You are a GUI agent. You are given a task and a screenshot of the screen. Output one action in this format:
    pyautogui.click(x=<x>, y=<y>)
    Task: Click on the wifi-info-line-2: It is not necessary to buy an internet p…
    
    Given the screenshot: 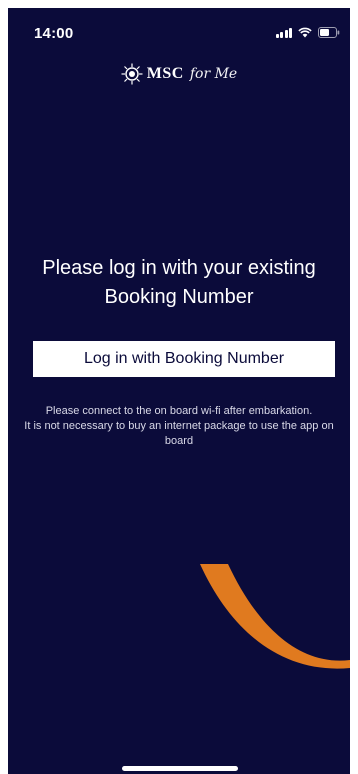 What is the action you would take?
    pyautogui.click(x=179, y=433)
    